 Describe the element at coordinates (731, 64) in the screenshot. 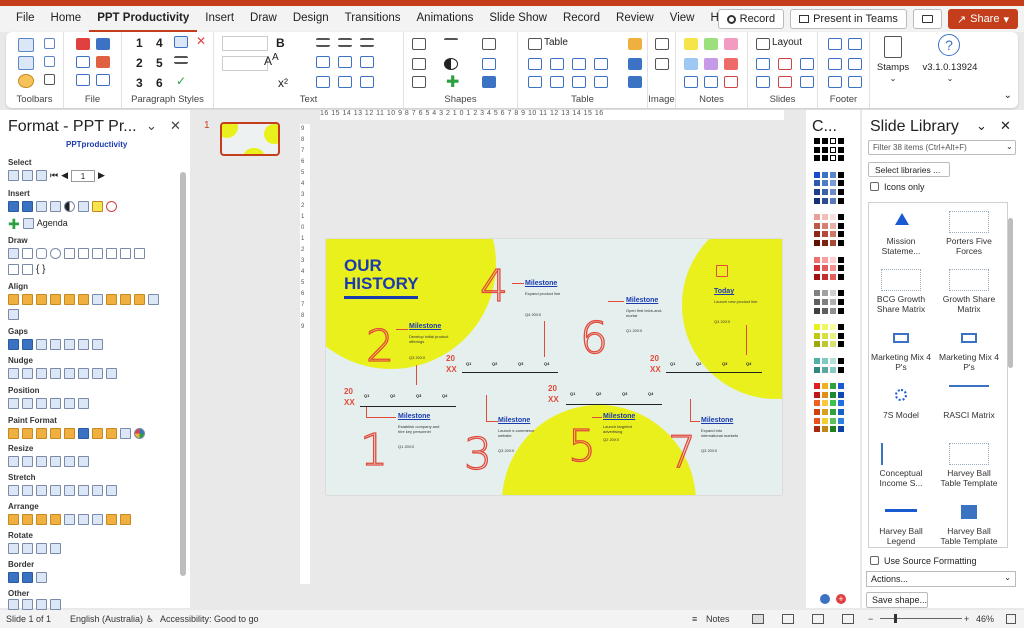

I see `note-red-icon` at that location.